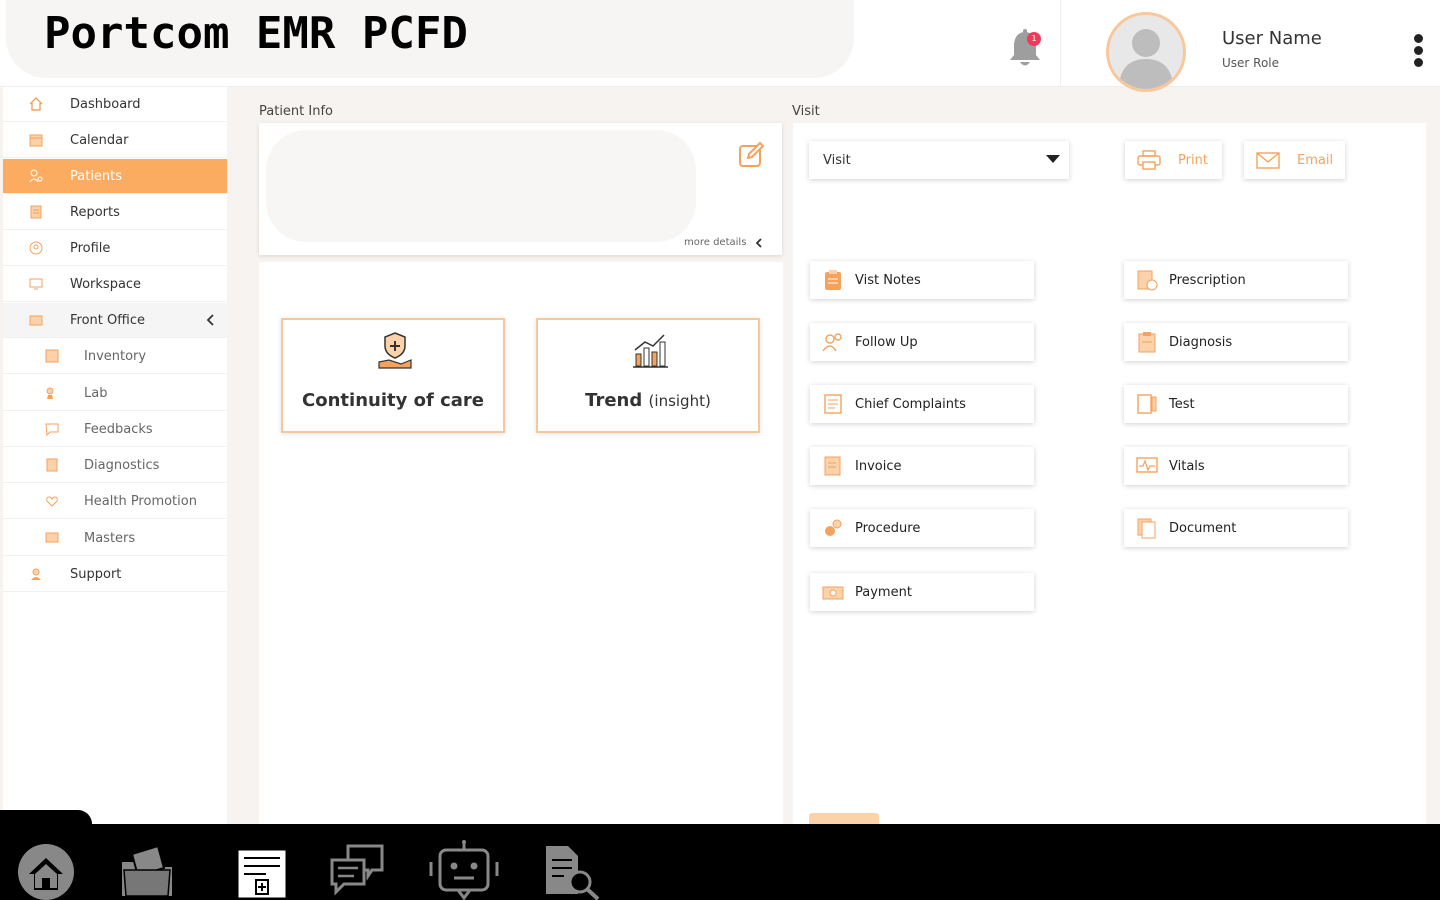 The width and height of the screenshot is (1440, 900). What do you see at coordinates (395, 350) in the screenshot?
I see `hand-shield-icon` at bounding box center [395, 350].